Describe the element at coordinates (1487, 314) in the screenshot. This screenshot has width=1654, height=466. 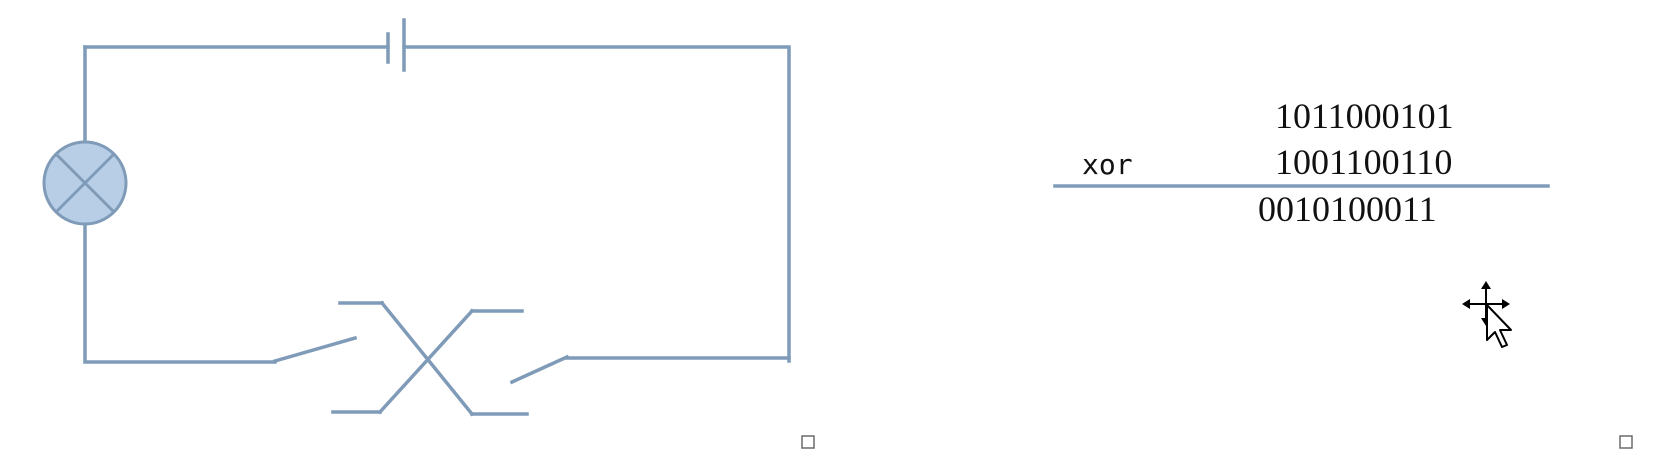
I see `move-cursor-icon` at that location.